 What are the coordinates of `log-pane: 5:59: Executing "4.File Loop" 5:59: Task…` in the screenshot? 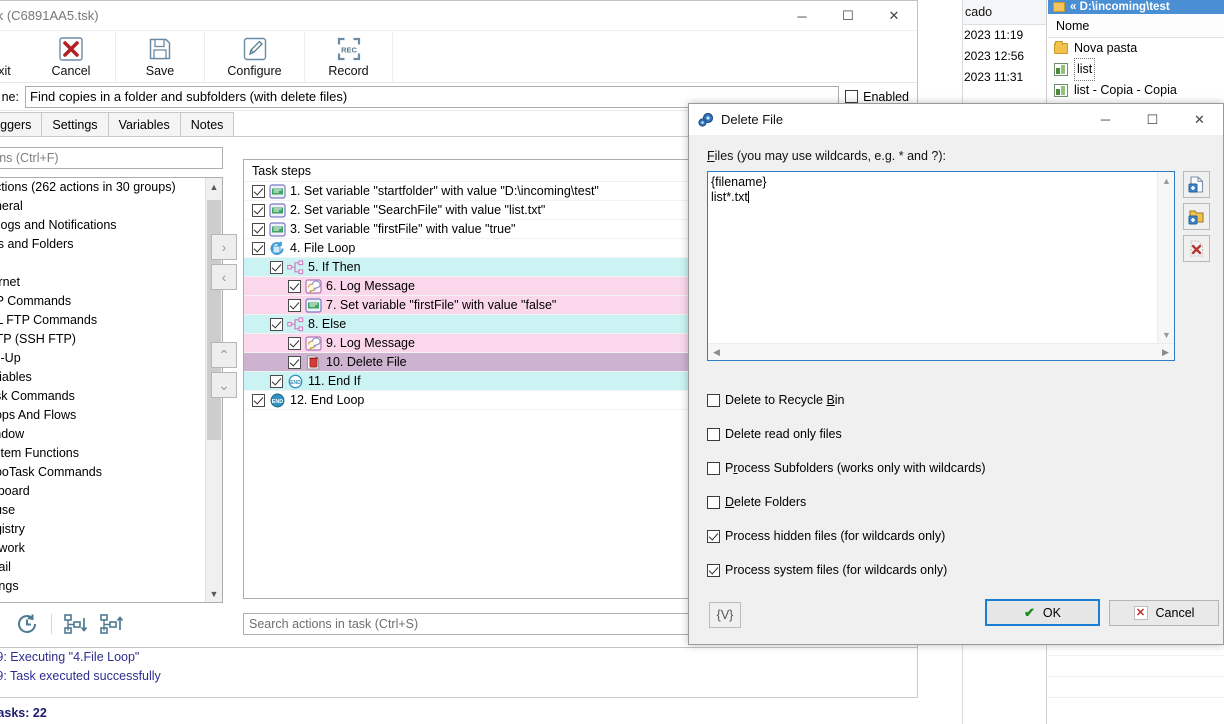 It's located at (459, 673).